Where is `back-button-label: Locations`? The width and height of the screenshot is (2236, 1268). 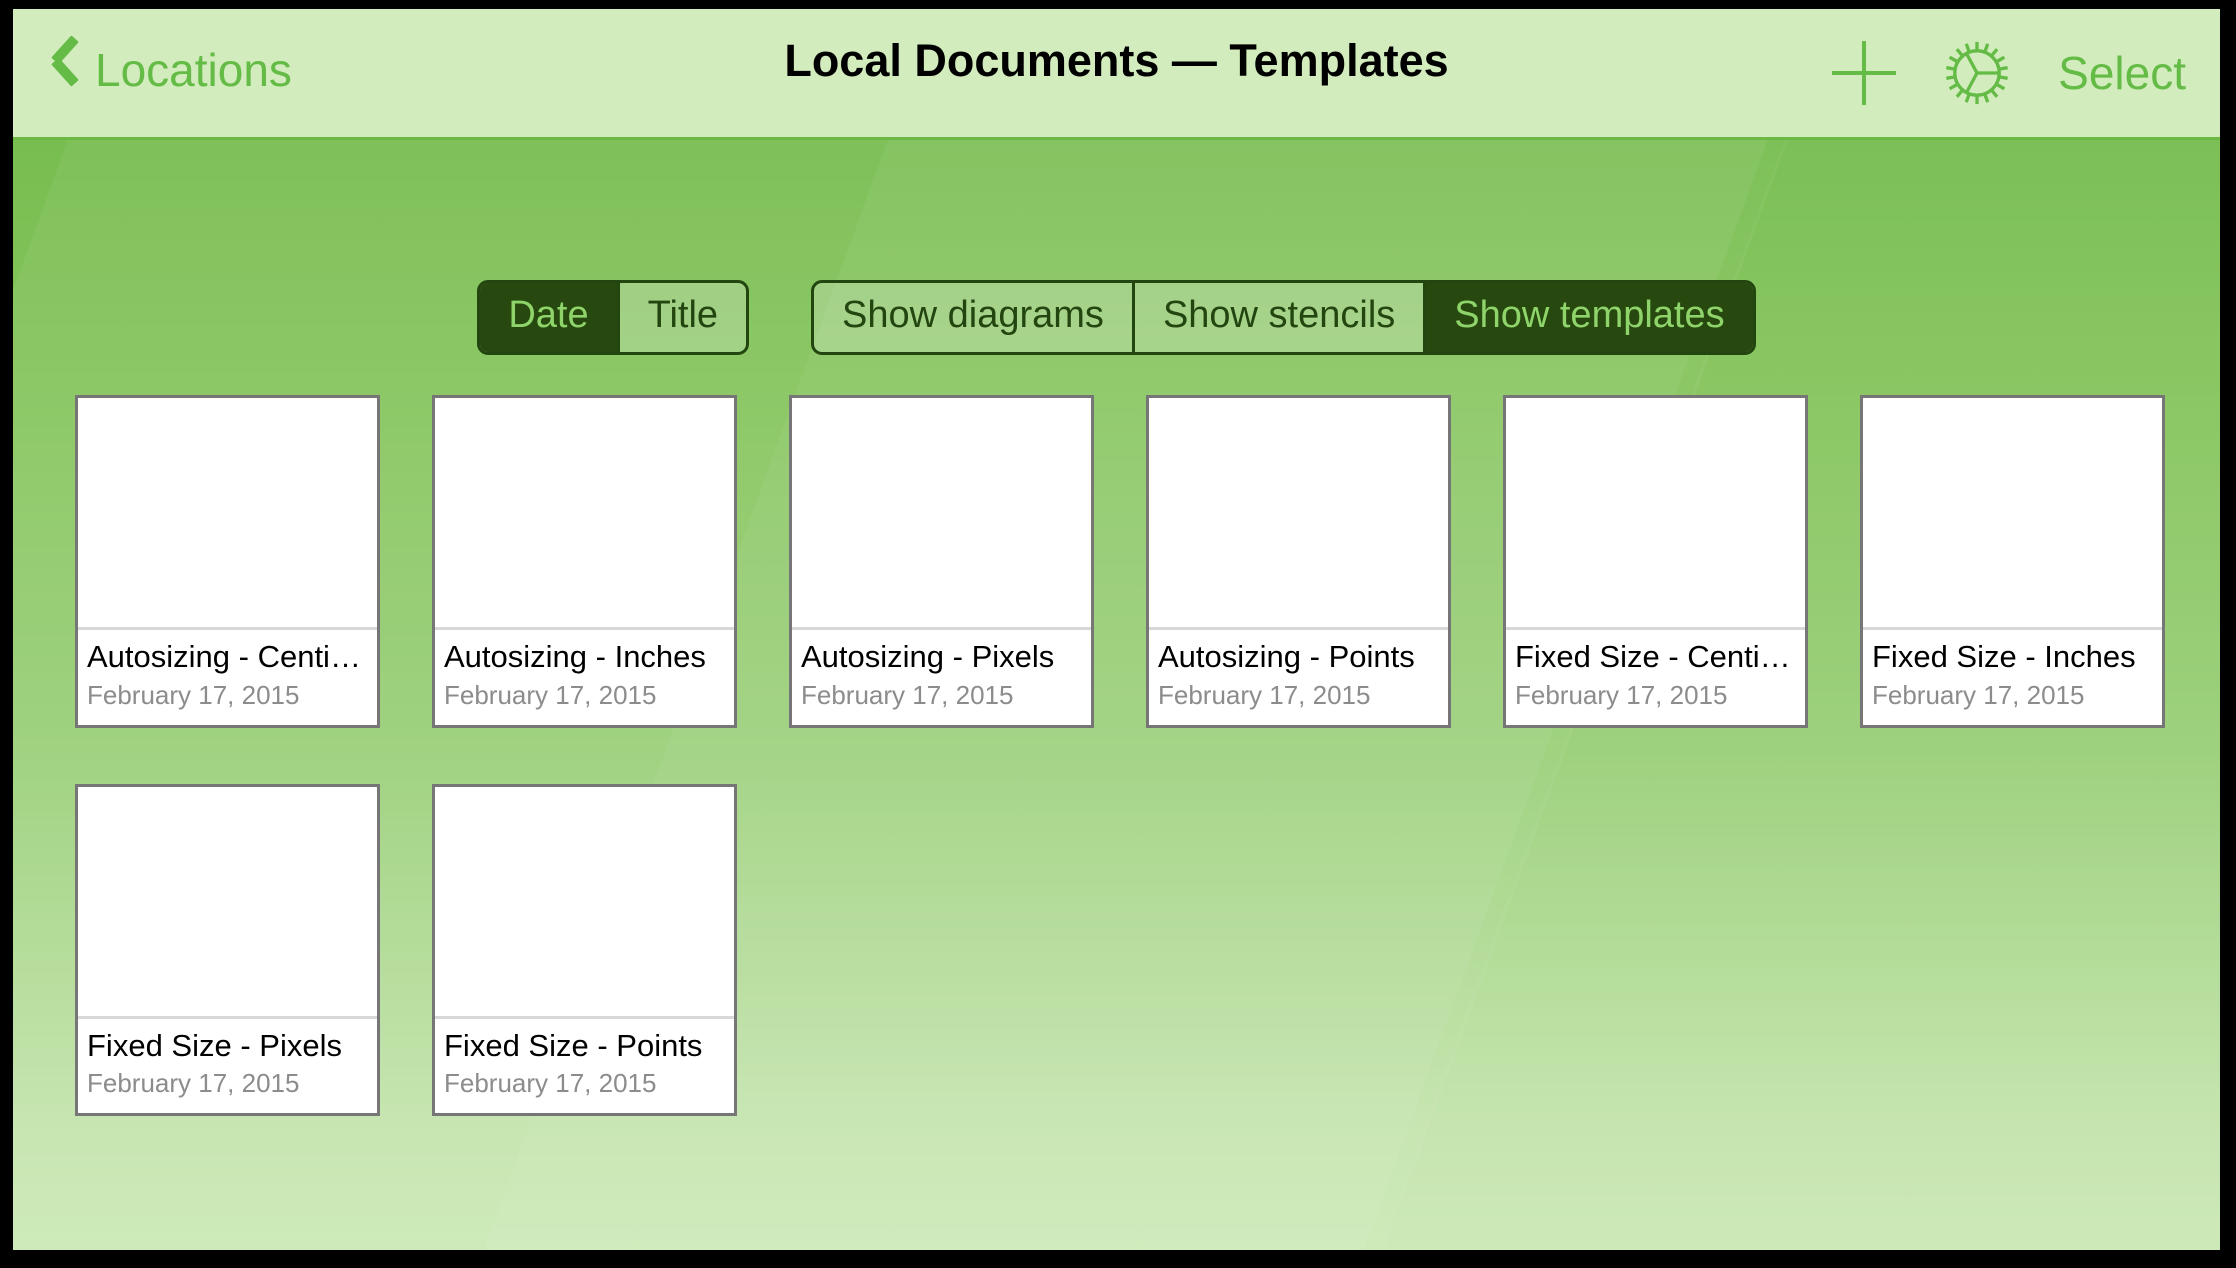
back-button-label: Locations is located at coordinates (193, 70).